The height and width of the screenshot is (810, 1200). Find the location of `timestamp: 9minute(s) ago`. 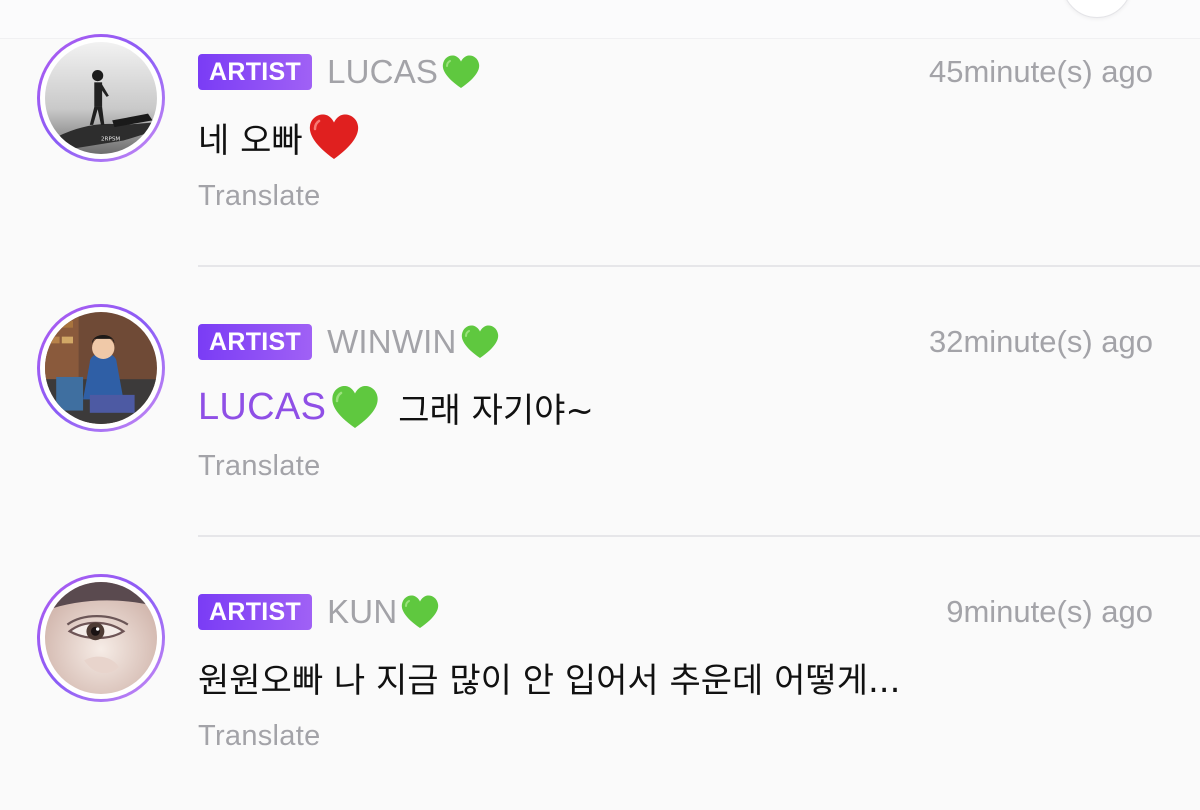

timestamp: 9minute(s) ago is located at coordinates (1049, 611).